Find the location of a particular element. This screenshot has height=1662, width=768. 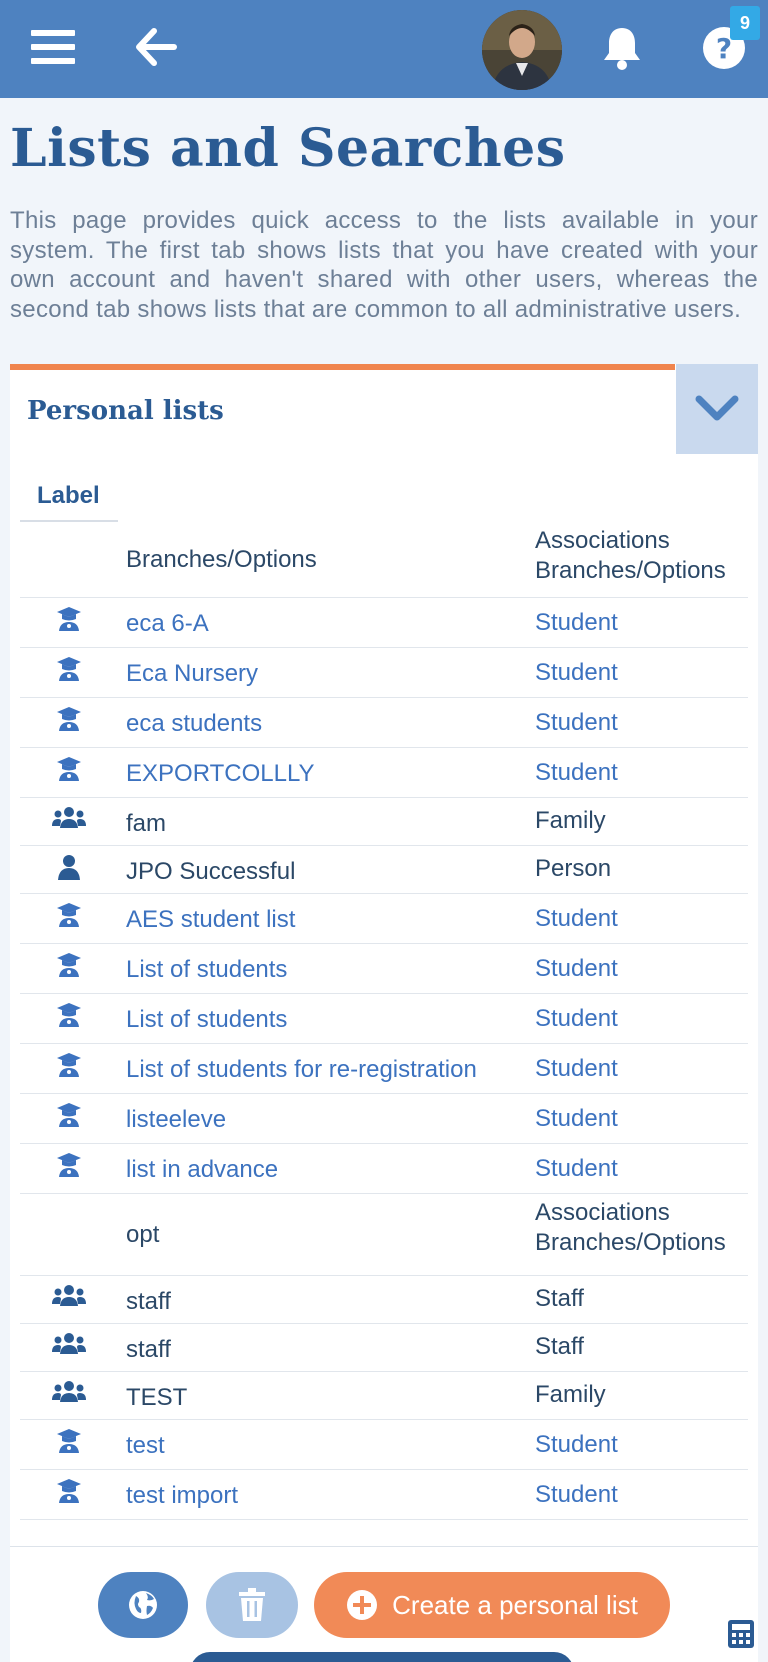

row-data-cell: Eca Nursery Student is located at coordinates (433, 673).